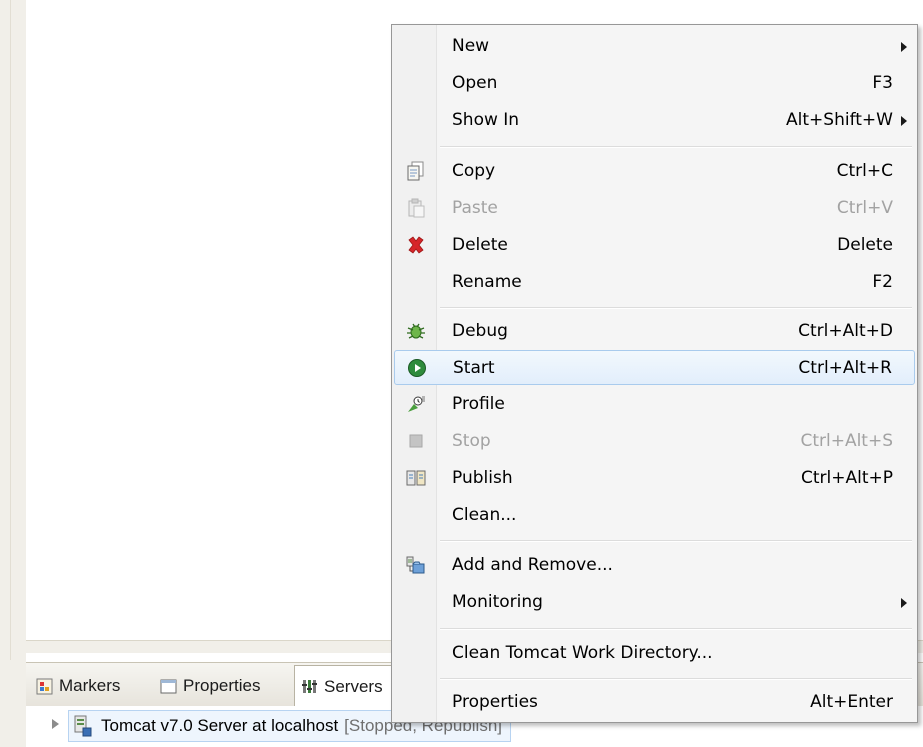  Describe the element at coordinates (220, 725) in the screenshot. I see `server-name: Tomcat v7.0 Server at localhost` at that location.